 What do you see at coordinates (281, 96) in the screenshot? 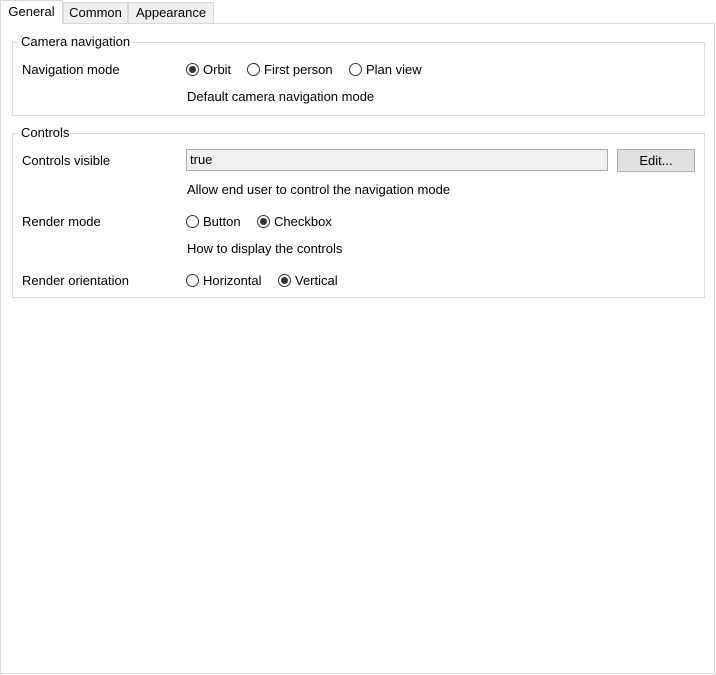
I see `navigation-mode-description: Default camera navigation mode` at bounding box center [281, 96].